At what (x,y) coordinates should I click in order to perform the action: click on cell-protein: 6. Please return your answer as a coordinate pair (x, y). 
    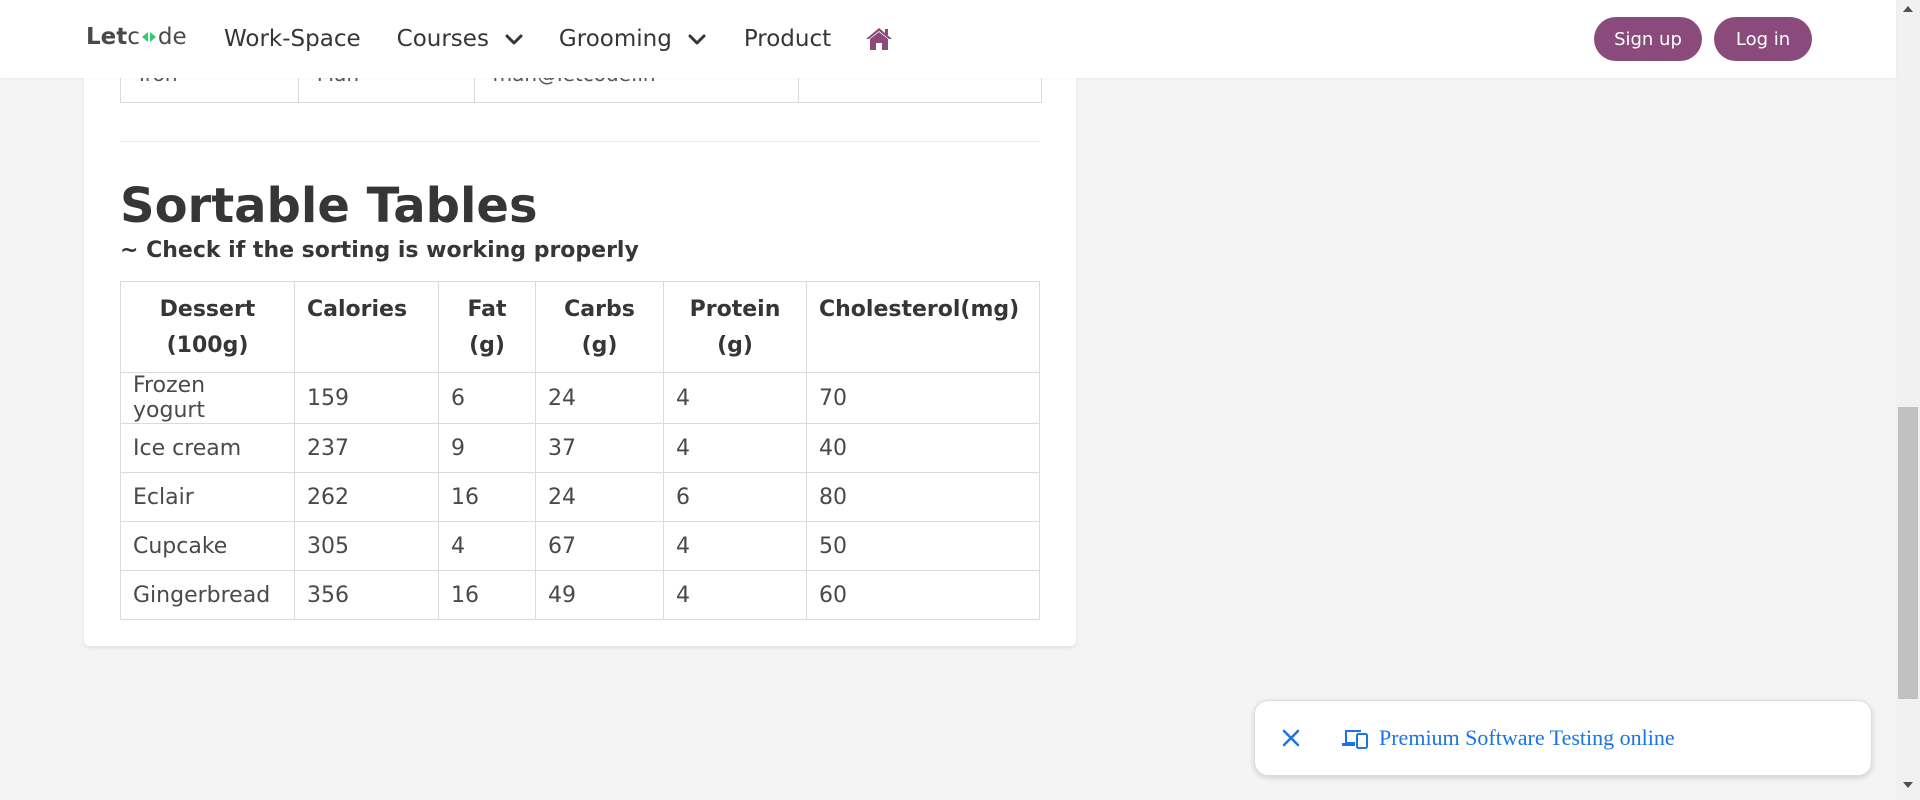
    Looking at the image, I should click on (735, 497).